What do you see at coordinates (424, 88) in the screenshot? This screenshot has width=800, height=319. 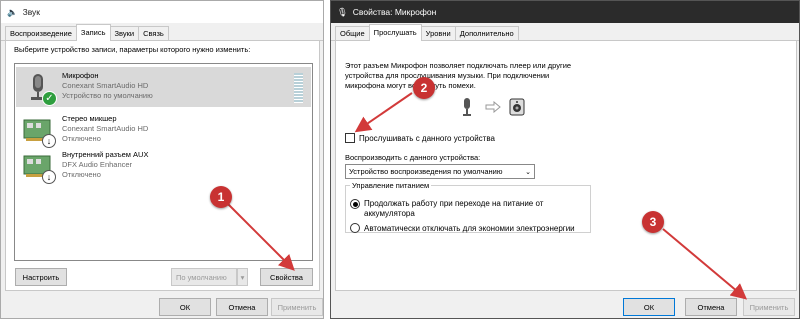 I see `step-marker-2: 2` at bounding box center [424, 88].